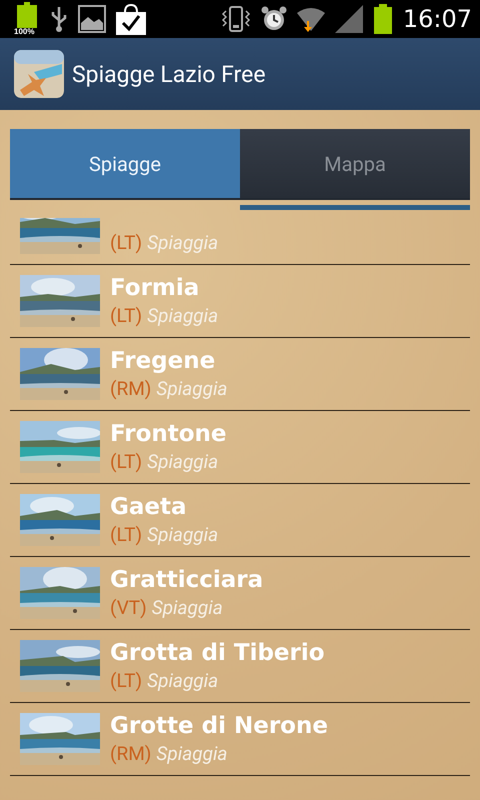 The width and height of the screenshot is (480, 800). What do you see at coordinates (240, 447) in the screenshot?
I see `beach-list-item: Frontone (LT) Spiaggia` at bounding box center [240, 447].